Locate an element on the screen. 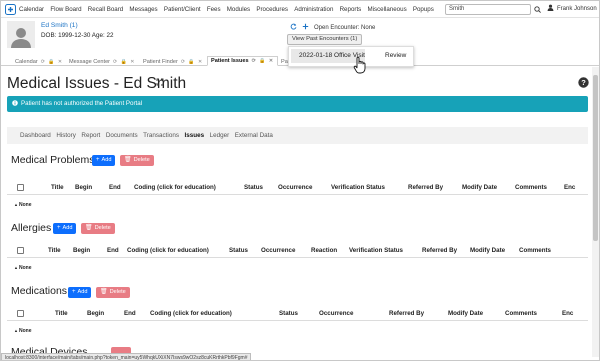  add-medication-button: + Add is located at coordinates (80, 292).